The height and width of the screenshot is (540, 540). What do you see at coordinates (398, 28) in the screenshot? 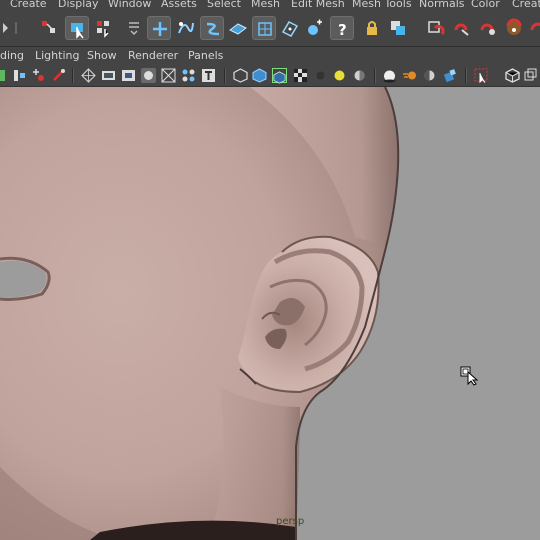
I see `history-icon` at bounding box center [398, 28].